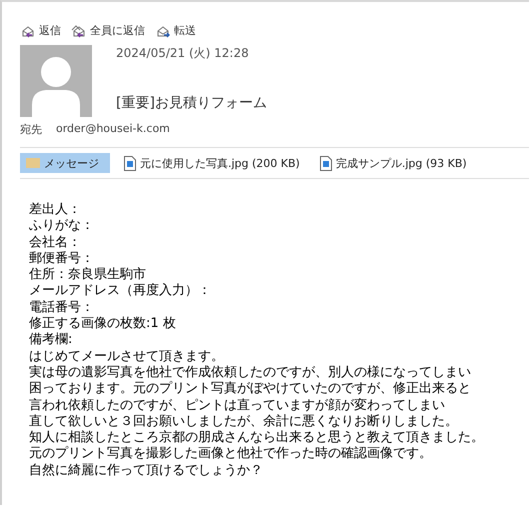 The width and height of the screenshot is (531, 507). What do you see at coordinates (56, 81) in the screenshot?
I see `avatar-icon` at bounding box center [56, 81].